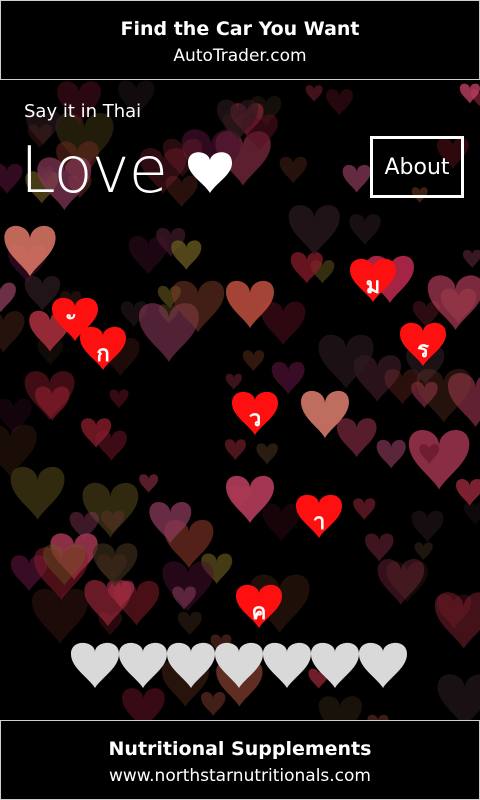 This screenshot has width=480, height=800. I want to click on answer-slots, so click(240, 664).